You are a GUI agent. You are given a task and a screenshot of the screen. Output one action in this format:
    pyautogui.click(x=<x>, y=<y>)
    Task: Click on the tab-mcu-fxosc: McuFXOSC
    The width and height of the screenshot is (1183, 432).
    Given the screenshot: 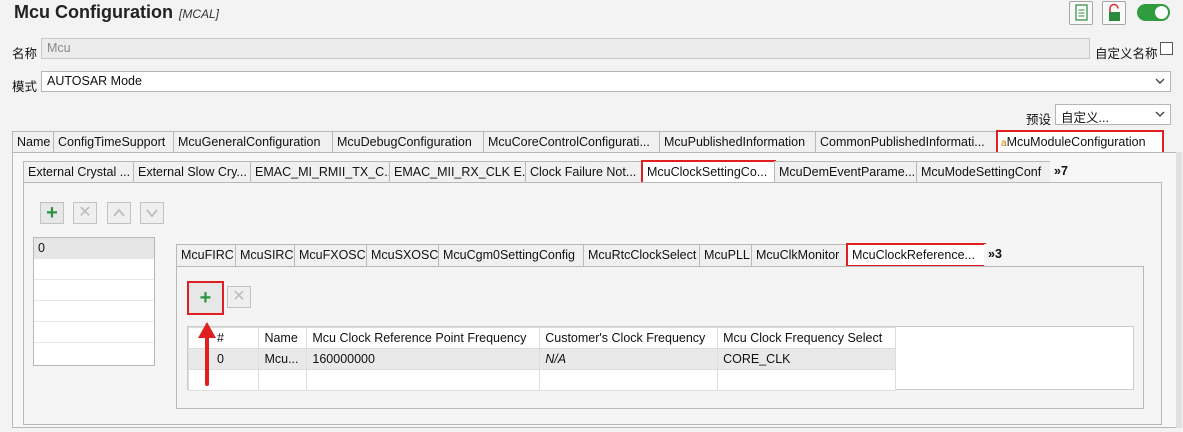 What is the action you would take?
    pyautogui.click(x=330, y=255)
    